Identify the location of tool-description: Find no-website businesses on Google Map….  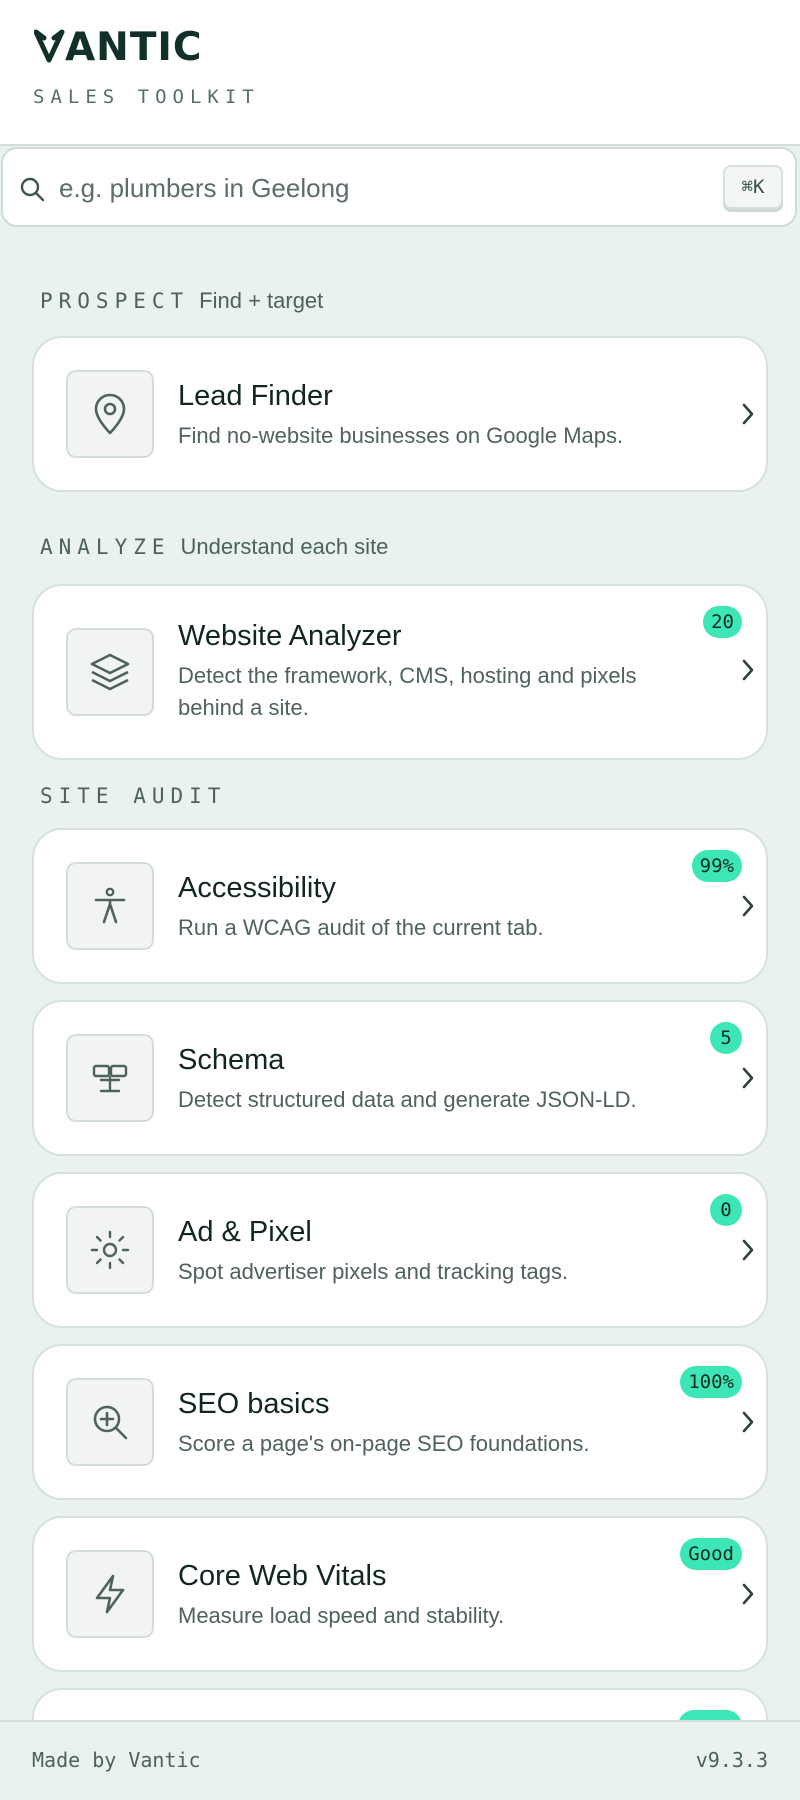
(401, 435).